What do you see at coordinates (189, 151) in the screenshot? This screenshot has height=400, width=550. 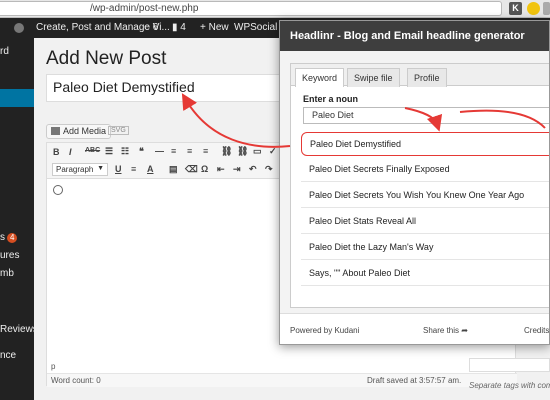 I see `align-center-icon: ≡` at bounding box center [189, 151].